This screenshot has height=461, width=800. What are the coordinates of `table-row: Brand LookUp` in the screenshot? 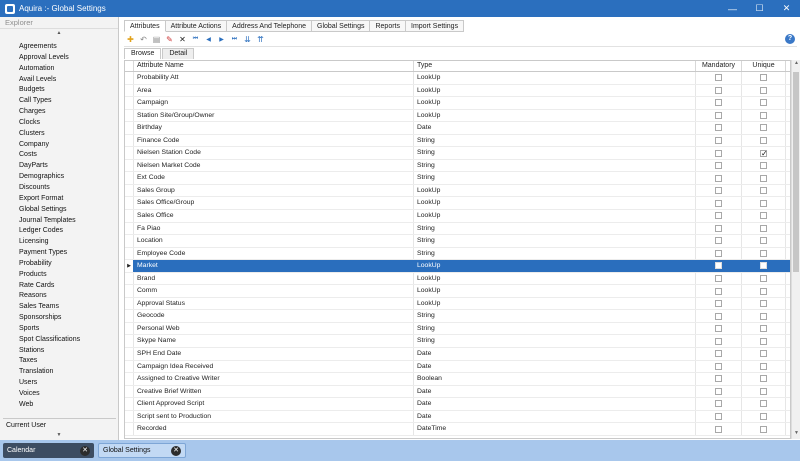 It's located at (457, 279).